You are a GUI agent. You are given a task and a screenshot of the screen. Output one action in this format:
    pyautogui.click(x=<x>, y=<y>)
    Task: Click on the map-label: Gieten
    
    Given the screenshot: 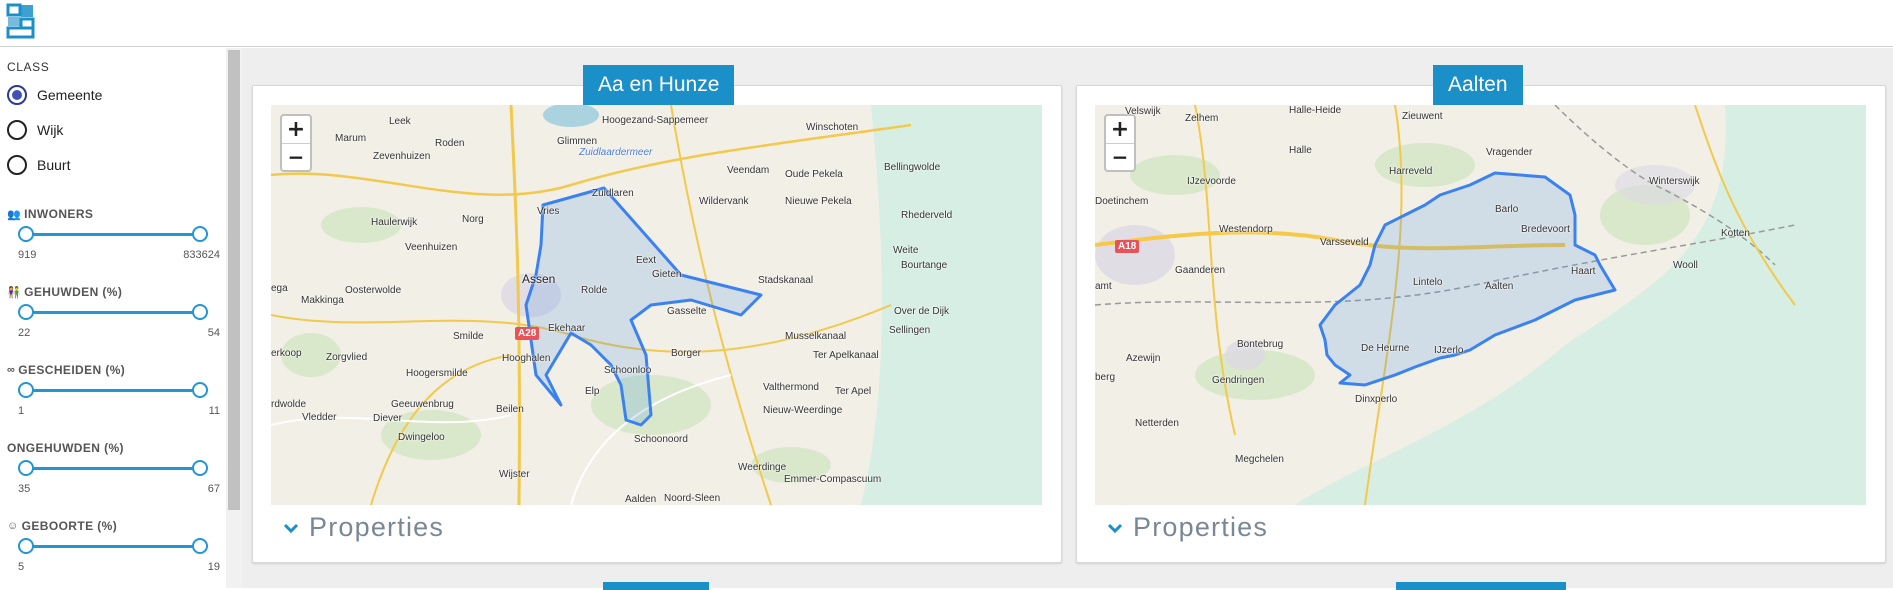 What is the action you would take?
    pyautogui.click(x=667, y=274)
    